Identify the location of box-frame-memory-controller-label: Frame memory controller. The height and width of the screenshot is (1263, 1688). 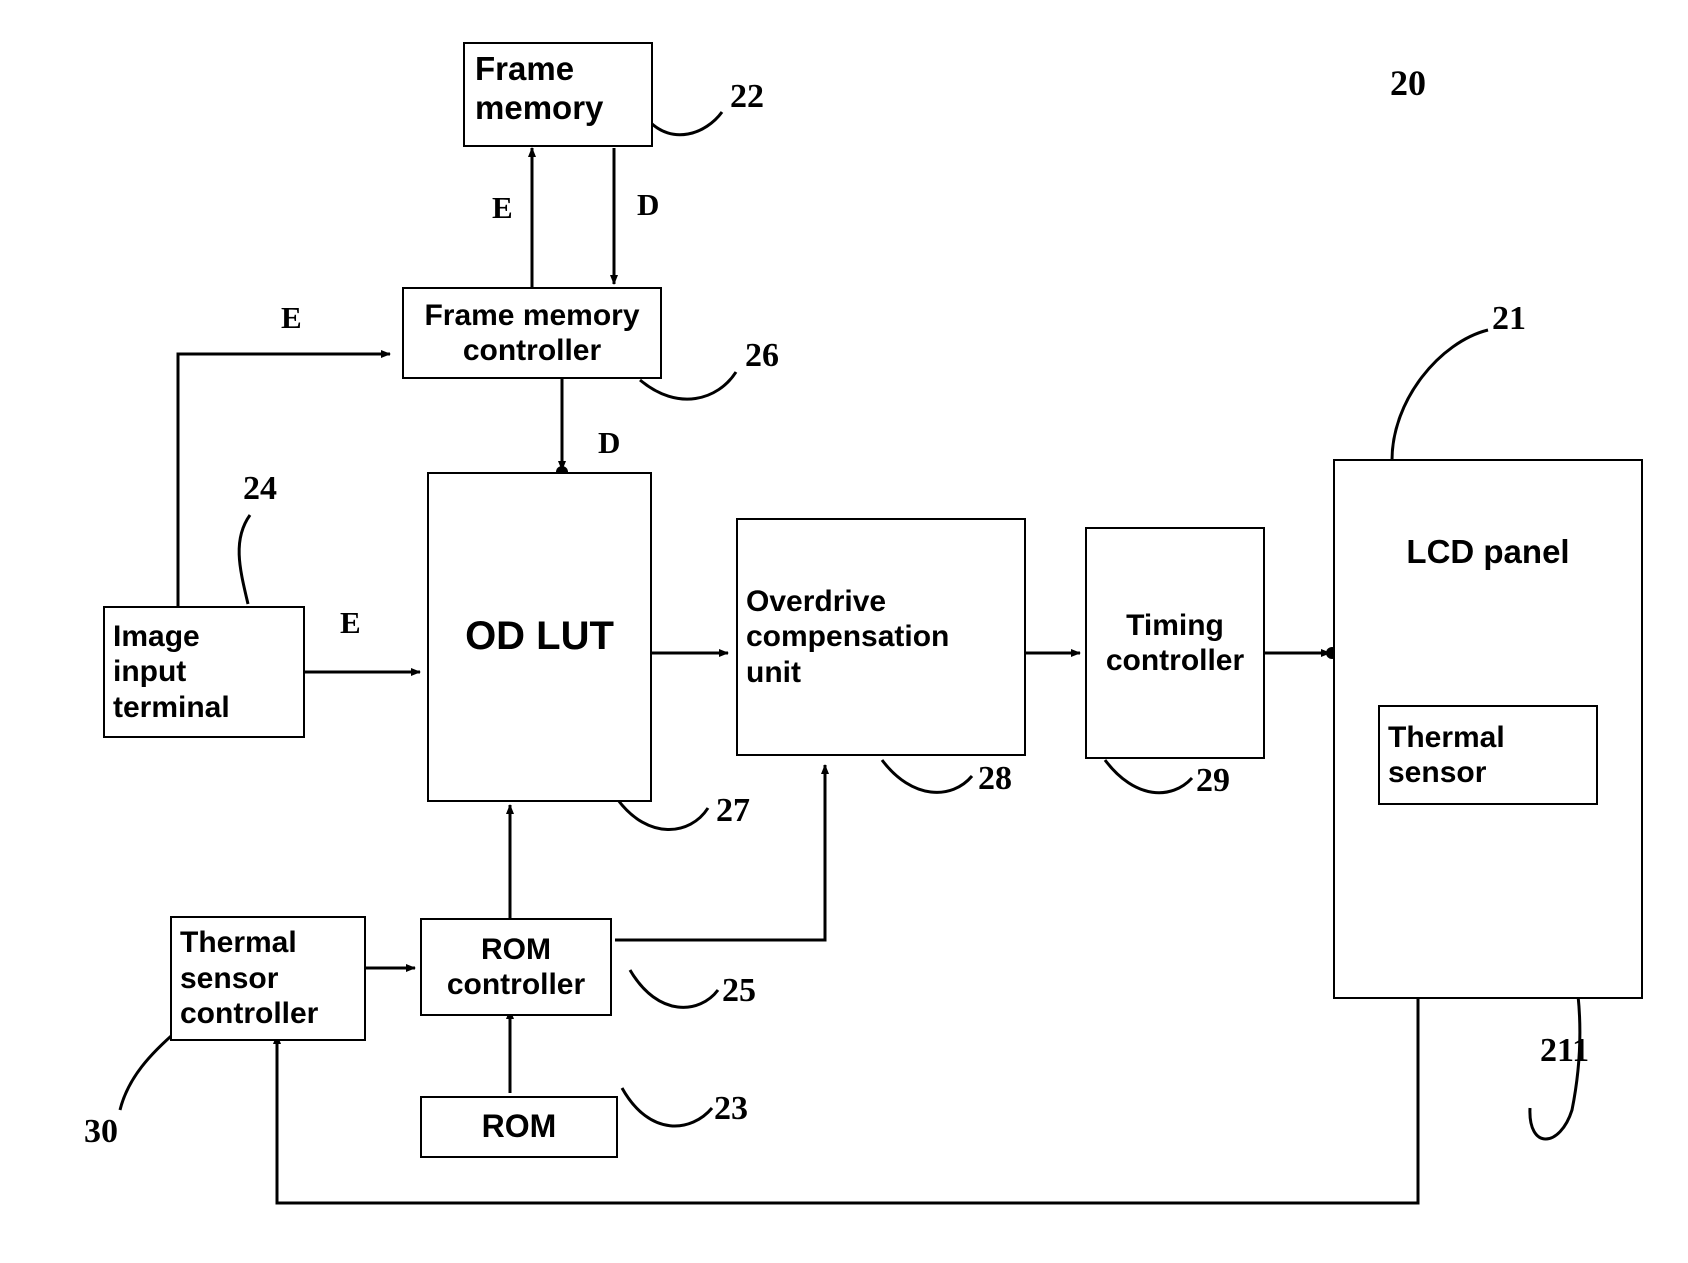
(532, 332).